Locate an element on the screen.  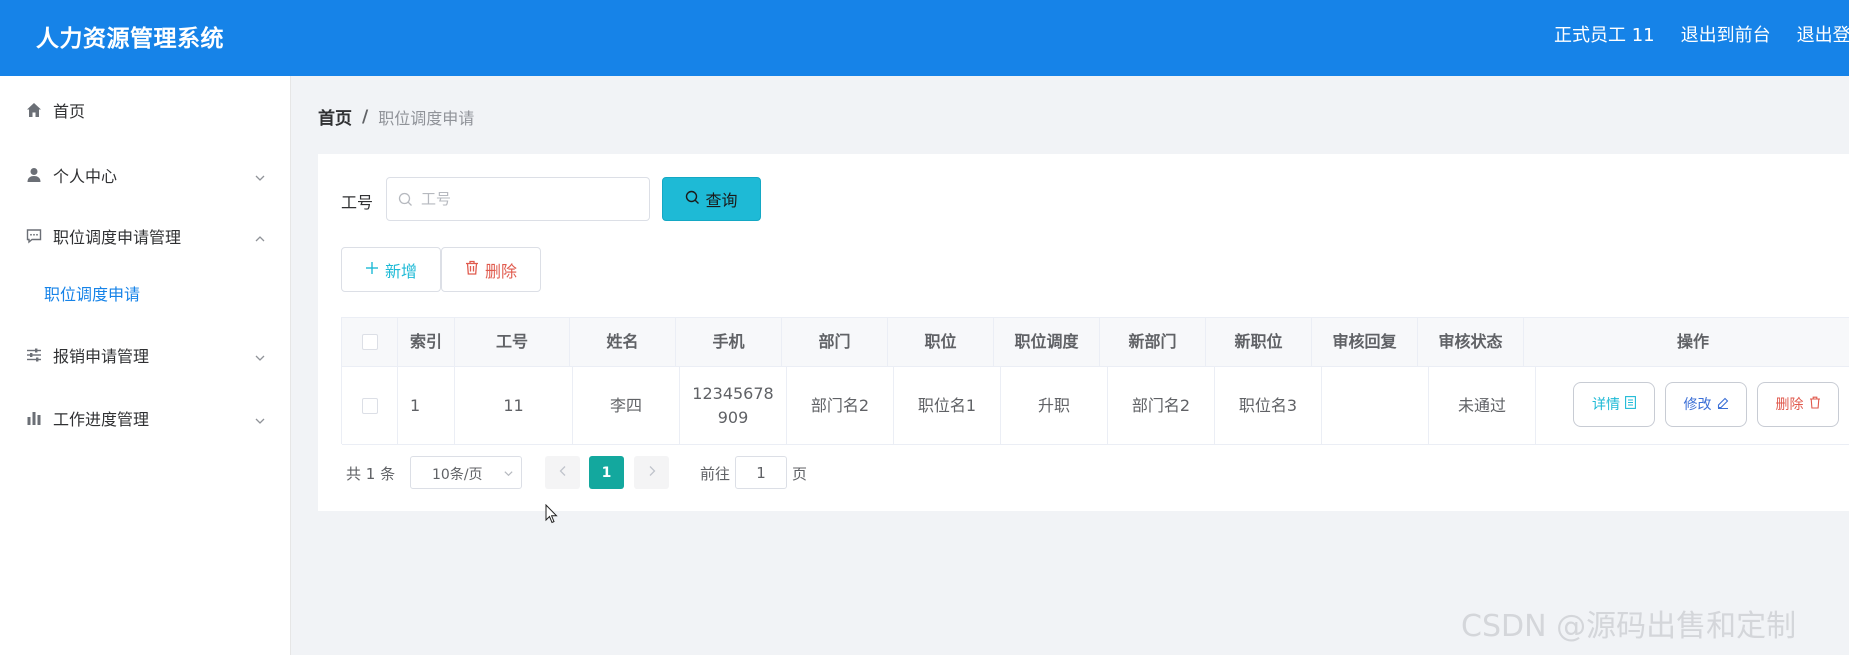
employee-id-search-input is located at coordinates (531, 199).